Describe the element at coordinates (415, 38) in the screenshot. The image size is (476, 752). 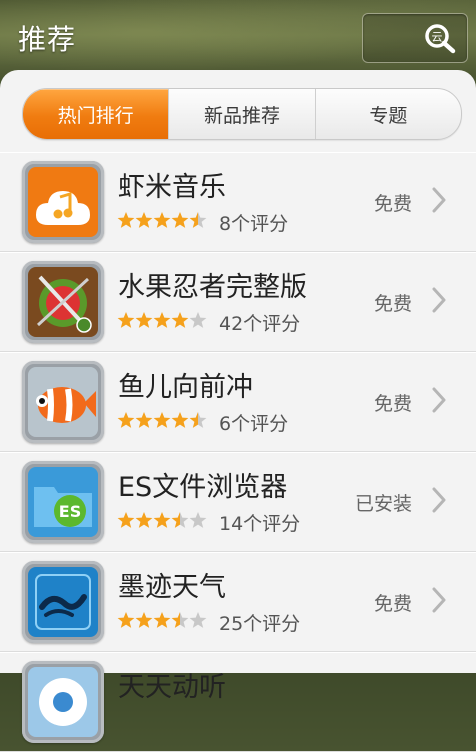
I see `search-button: 云` at that location.